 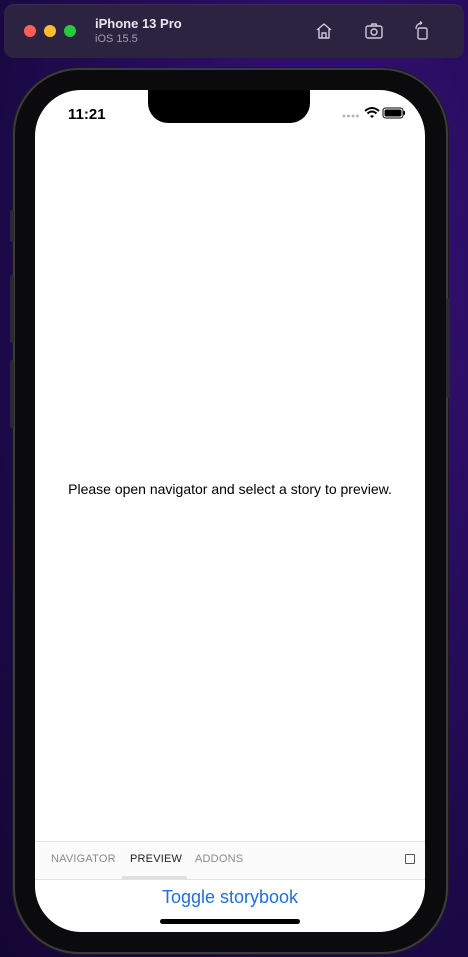 I want to click on simulator-title-bar: iPhone 13 Pro iOS 15.5, so click(x=234, y=31).